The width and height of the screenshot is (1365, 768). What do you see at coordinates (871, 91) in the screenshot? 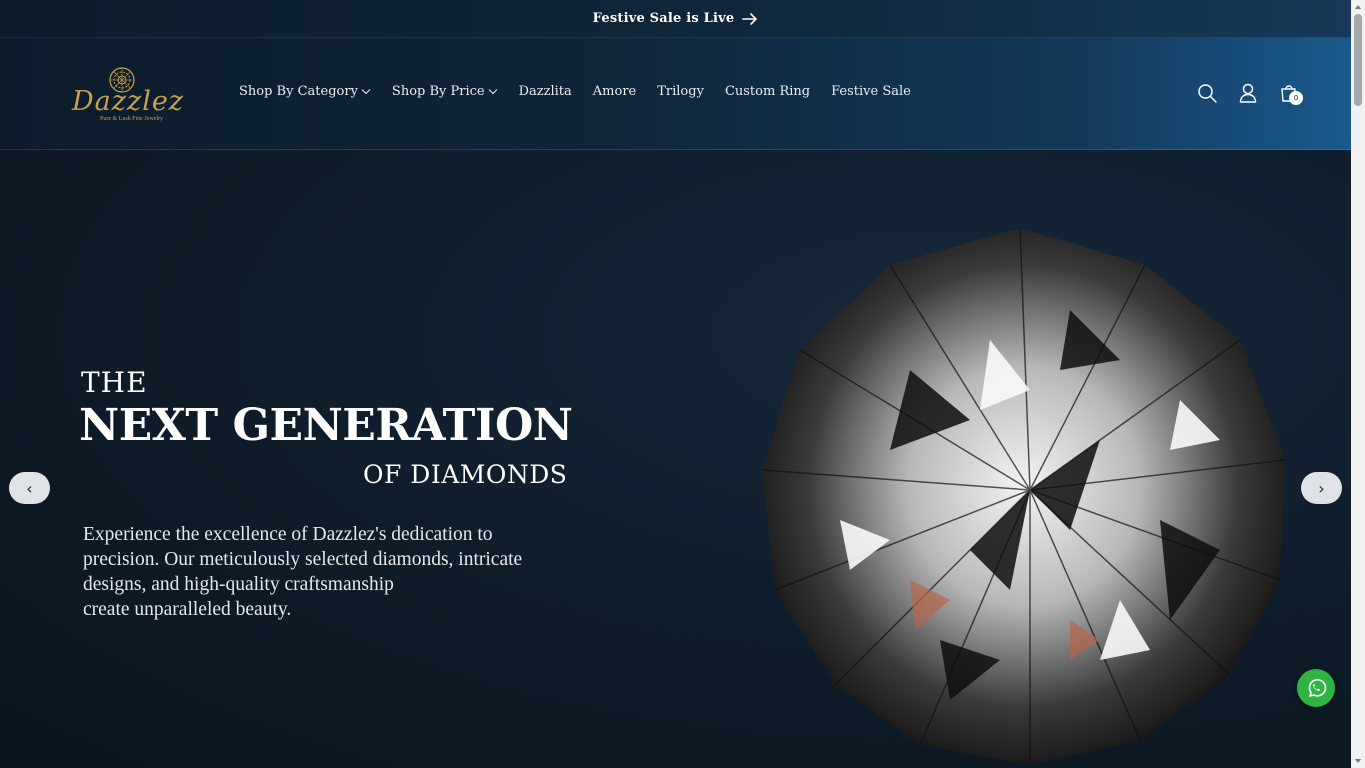
I see `nav-festive-sale: Festive Sale` at bounding box center [871, 91].